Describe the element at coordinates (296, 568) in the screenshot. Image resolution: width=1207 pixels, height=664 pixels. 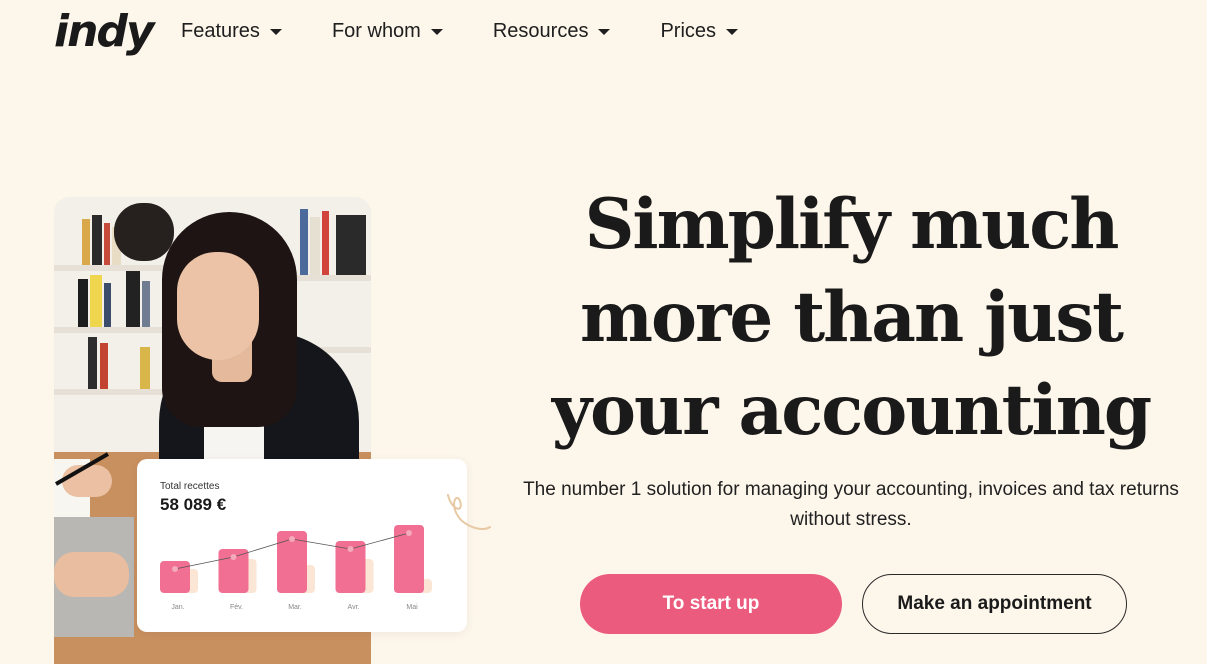
I see `revenue-chart: Jan. Fév. Mar. Avr. Mai` at that location.